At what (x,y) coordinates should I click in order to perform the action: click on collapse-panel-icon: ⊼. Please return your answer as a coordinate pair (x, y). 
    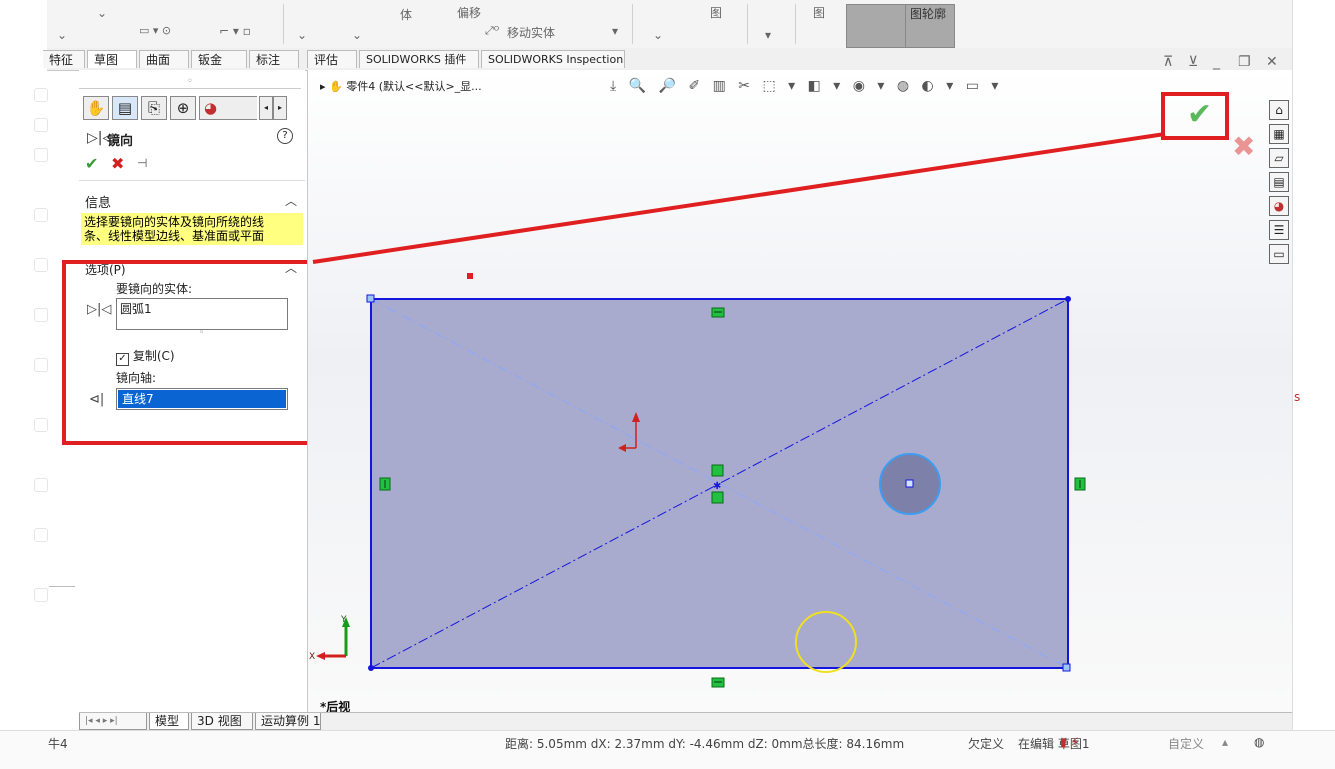
    Looking at the image, I should click on (1168, 62).